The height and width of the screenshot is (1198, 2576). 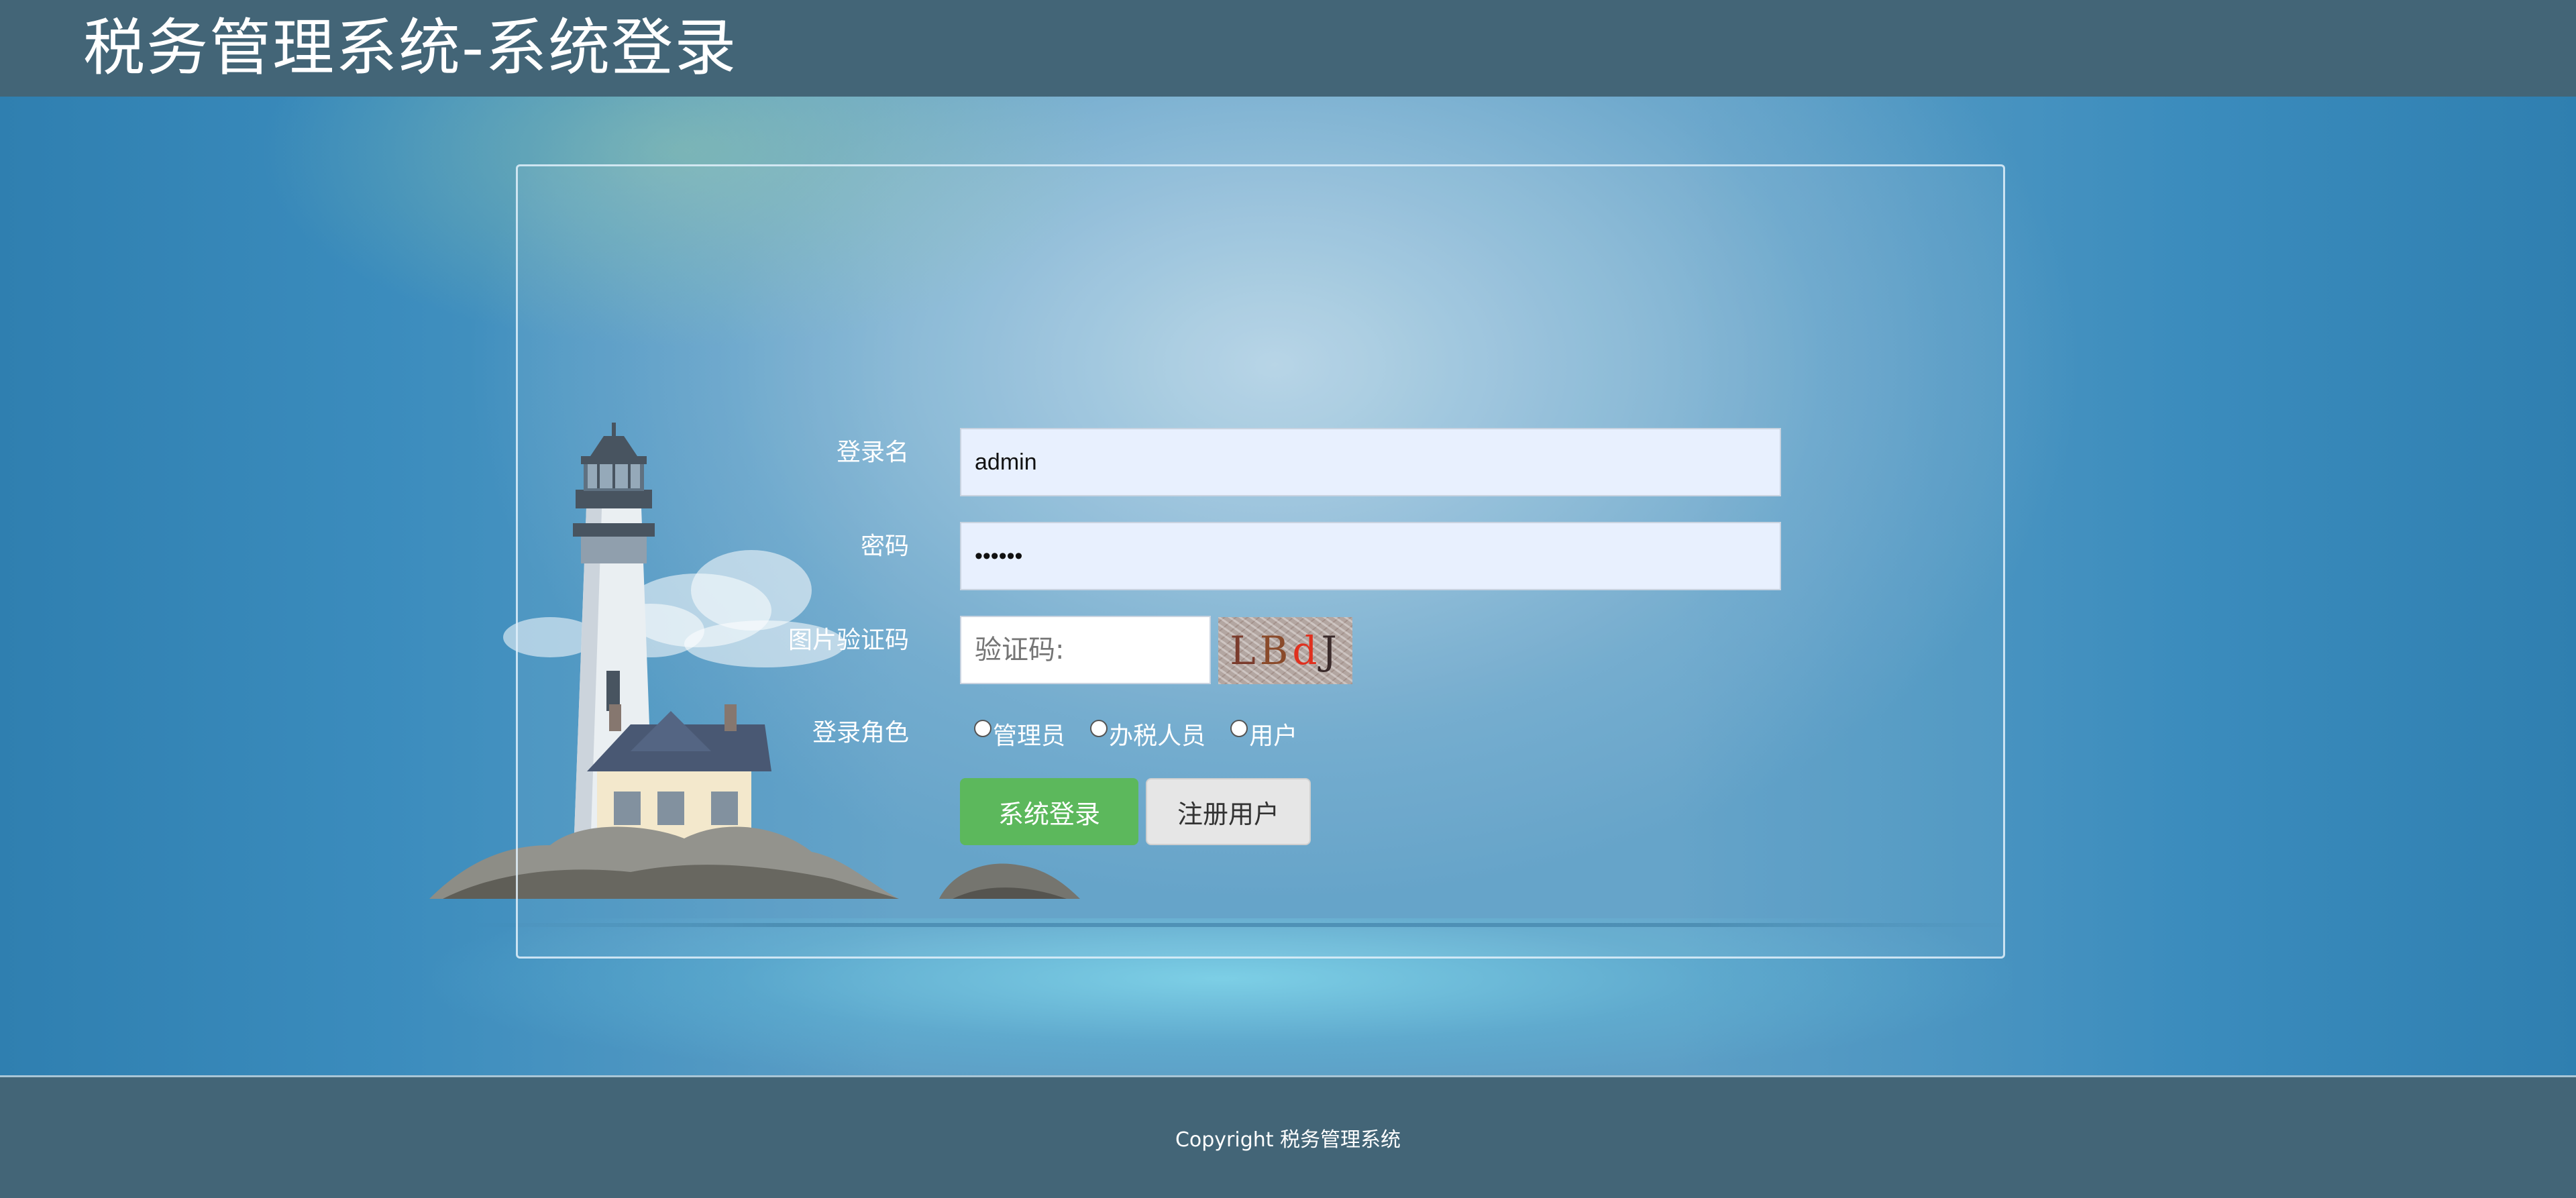 What do you see at coordinates (1276, 650) in the screenshot?
I see `captcha-char: B` at bounding box center [1276, 650].